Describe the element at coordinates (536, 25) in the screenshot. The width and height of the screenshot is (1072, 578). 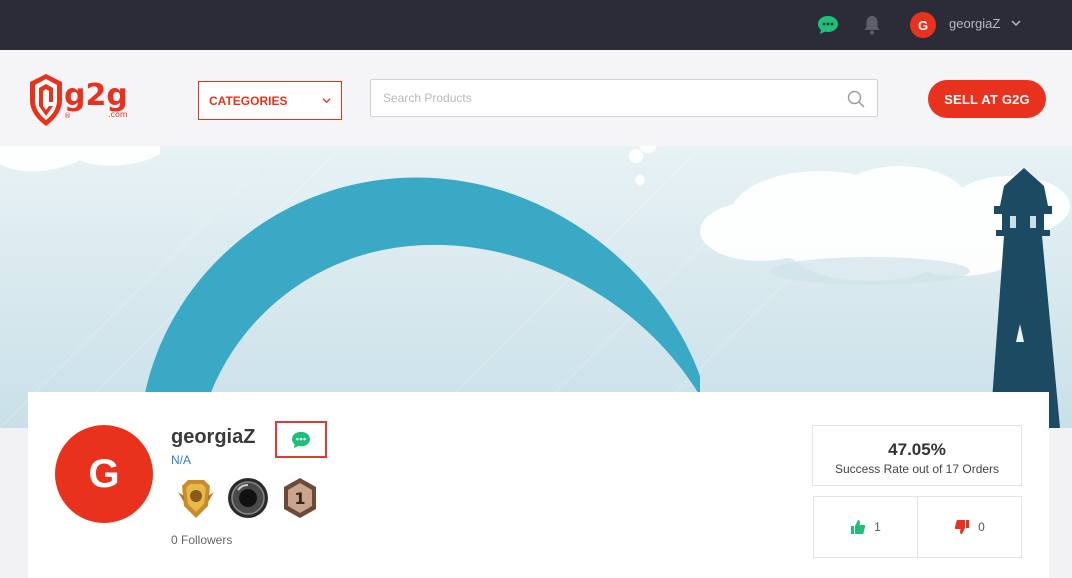
I see `top-bar: G georgiaZ` at that location.